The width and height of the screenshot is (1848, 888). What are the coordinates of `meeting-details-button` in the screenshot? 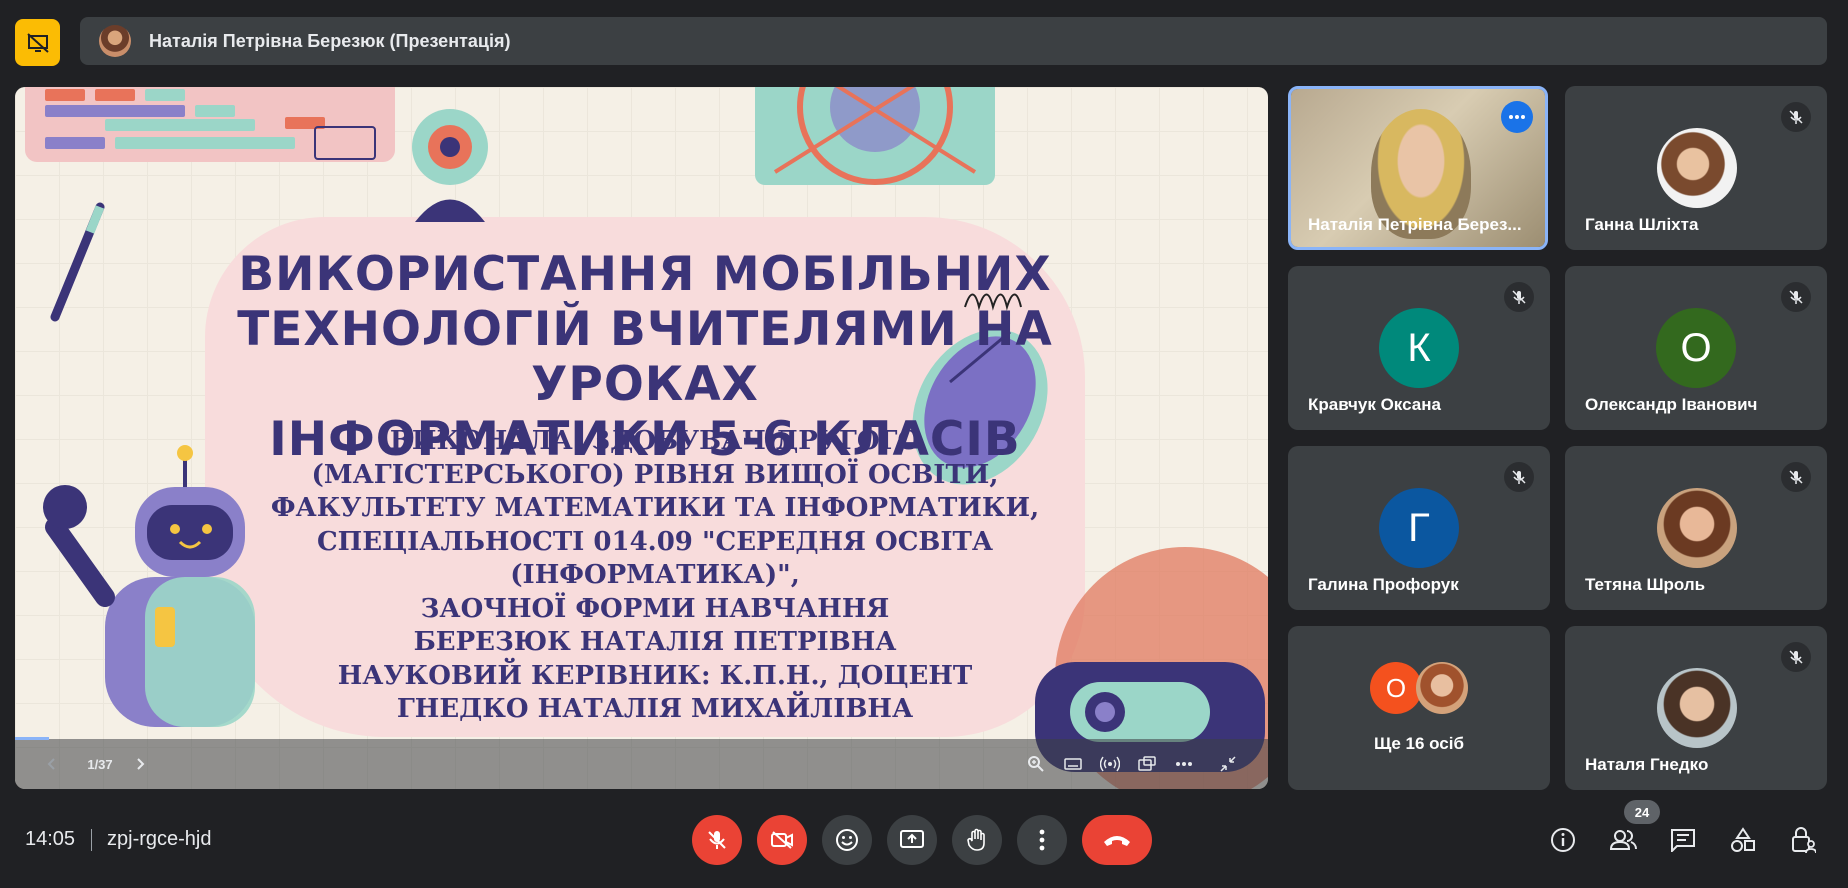 It's located at (1563, 840).